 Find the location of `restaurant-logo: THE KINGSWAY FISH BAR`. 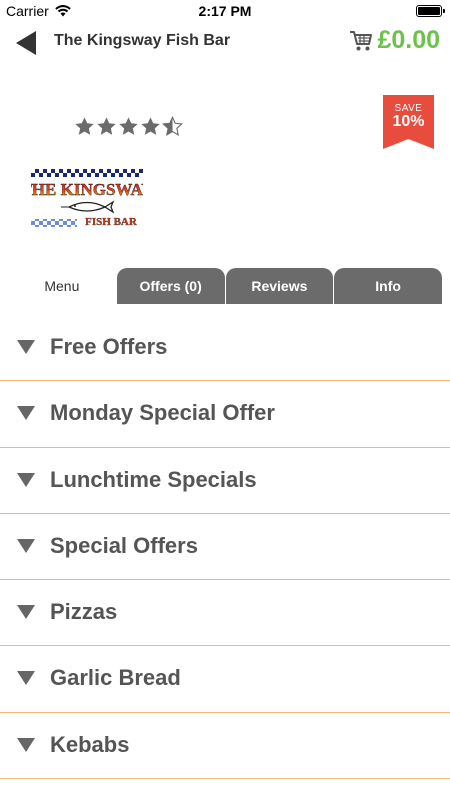

restaurant-logo: THE KINGSWAY FISH BAR is located at coordinates (87, 200).